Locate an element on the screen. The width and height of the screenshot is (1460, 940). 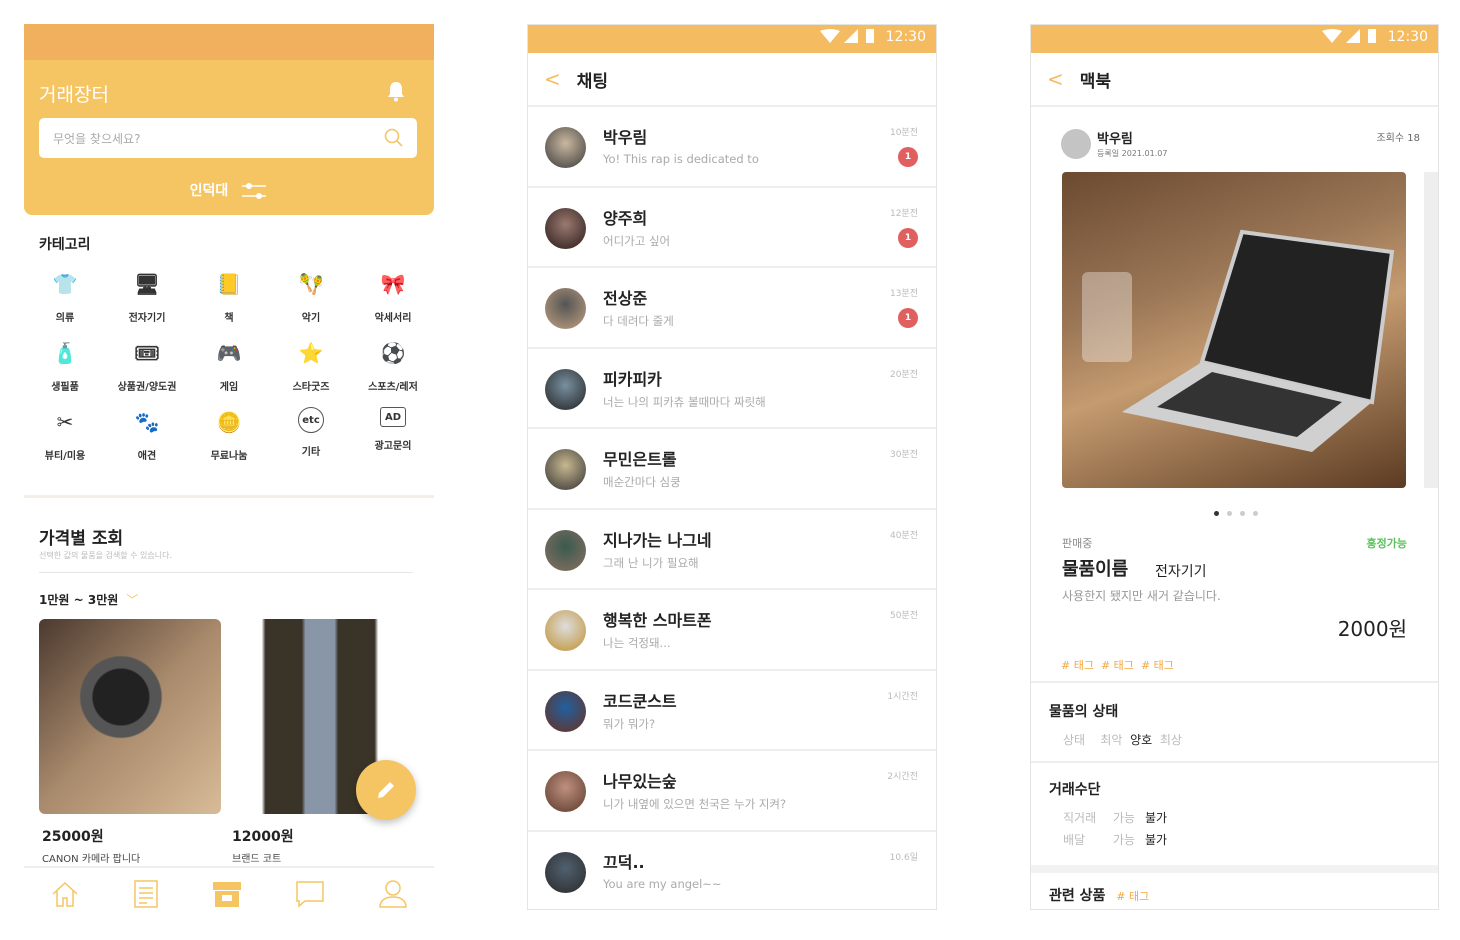
category-item: ✂ 뷰티/미용 is located at coordinates (65, 434).